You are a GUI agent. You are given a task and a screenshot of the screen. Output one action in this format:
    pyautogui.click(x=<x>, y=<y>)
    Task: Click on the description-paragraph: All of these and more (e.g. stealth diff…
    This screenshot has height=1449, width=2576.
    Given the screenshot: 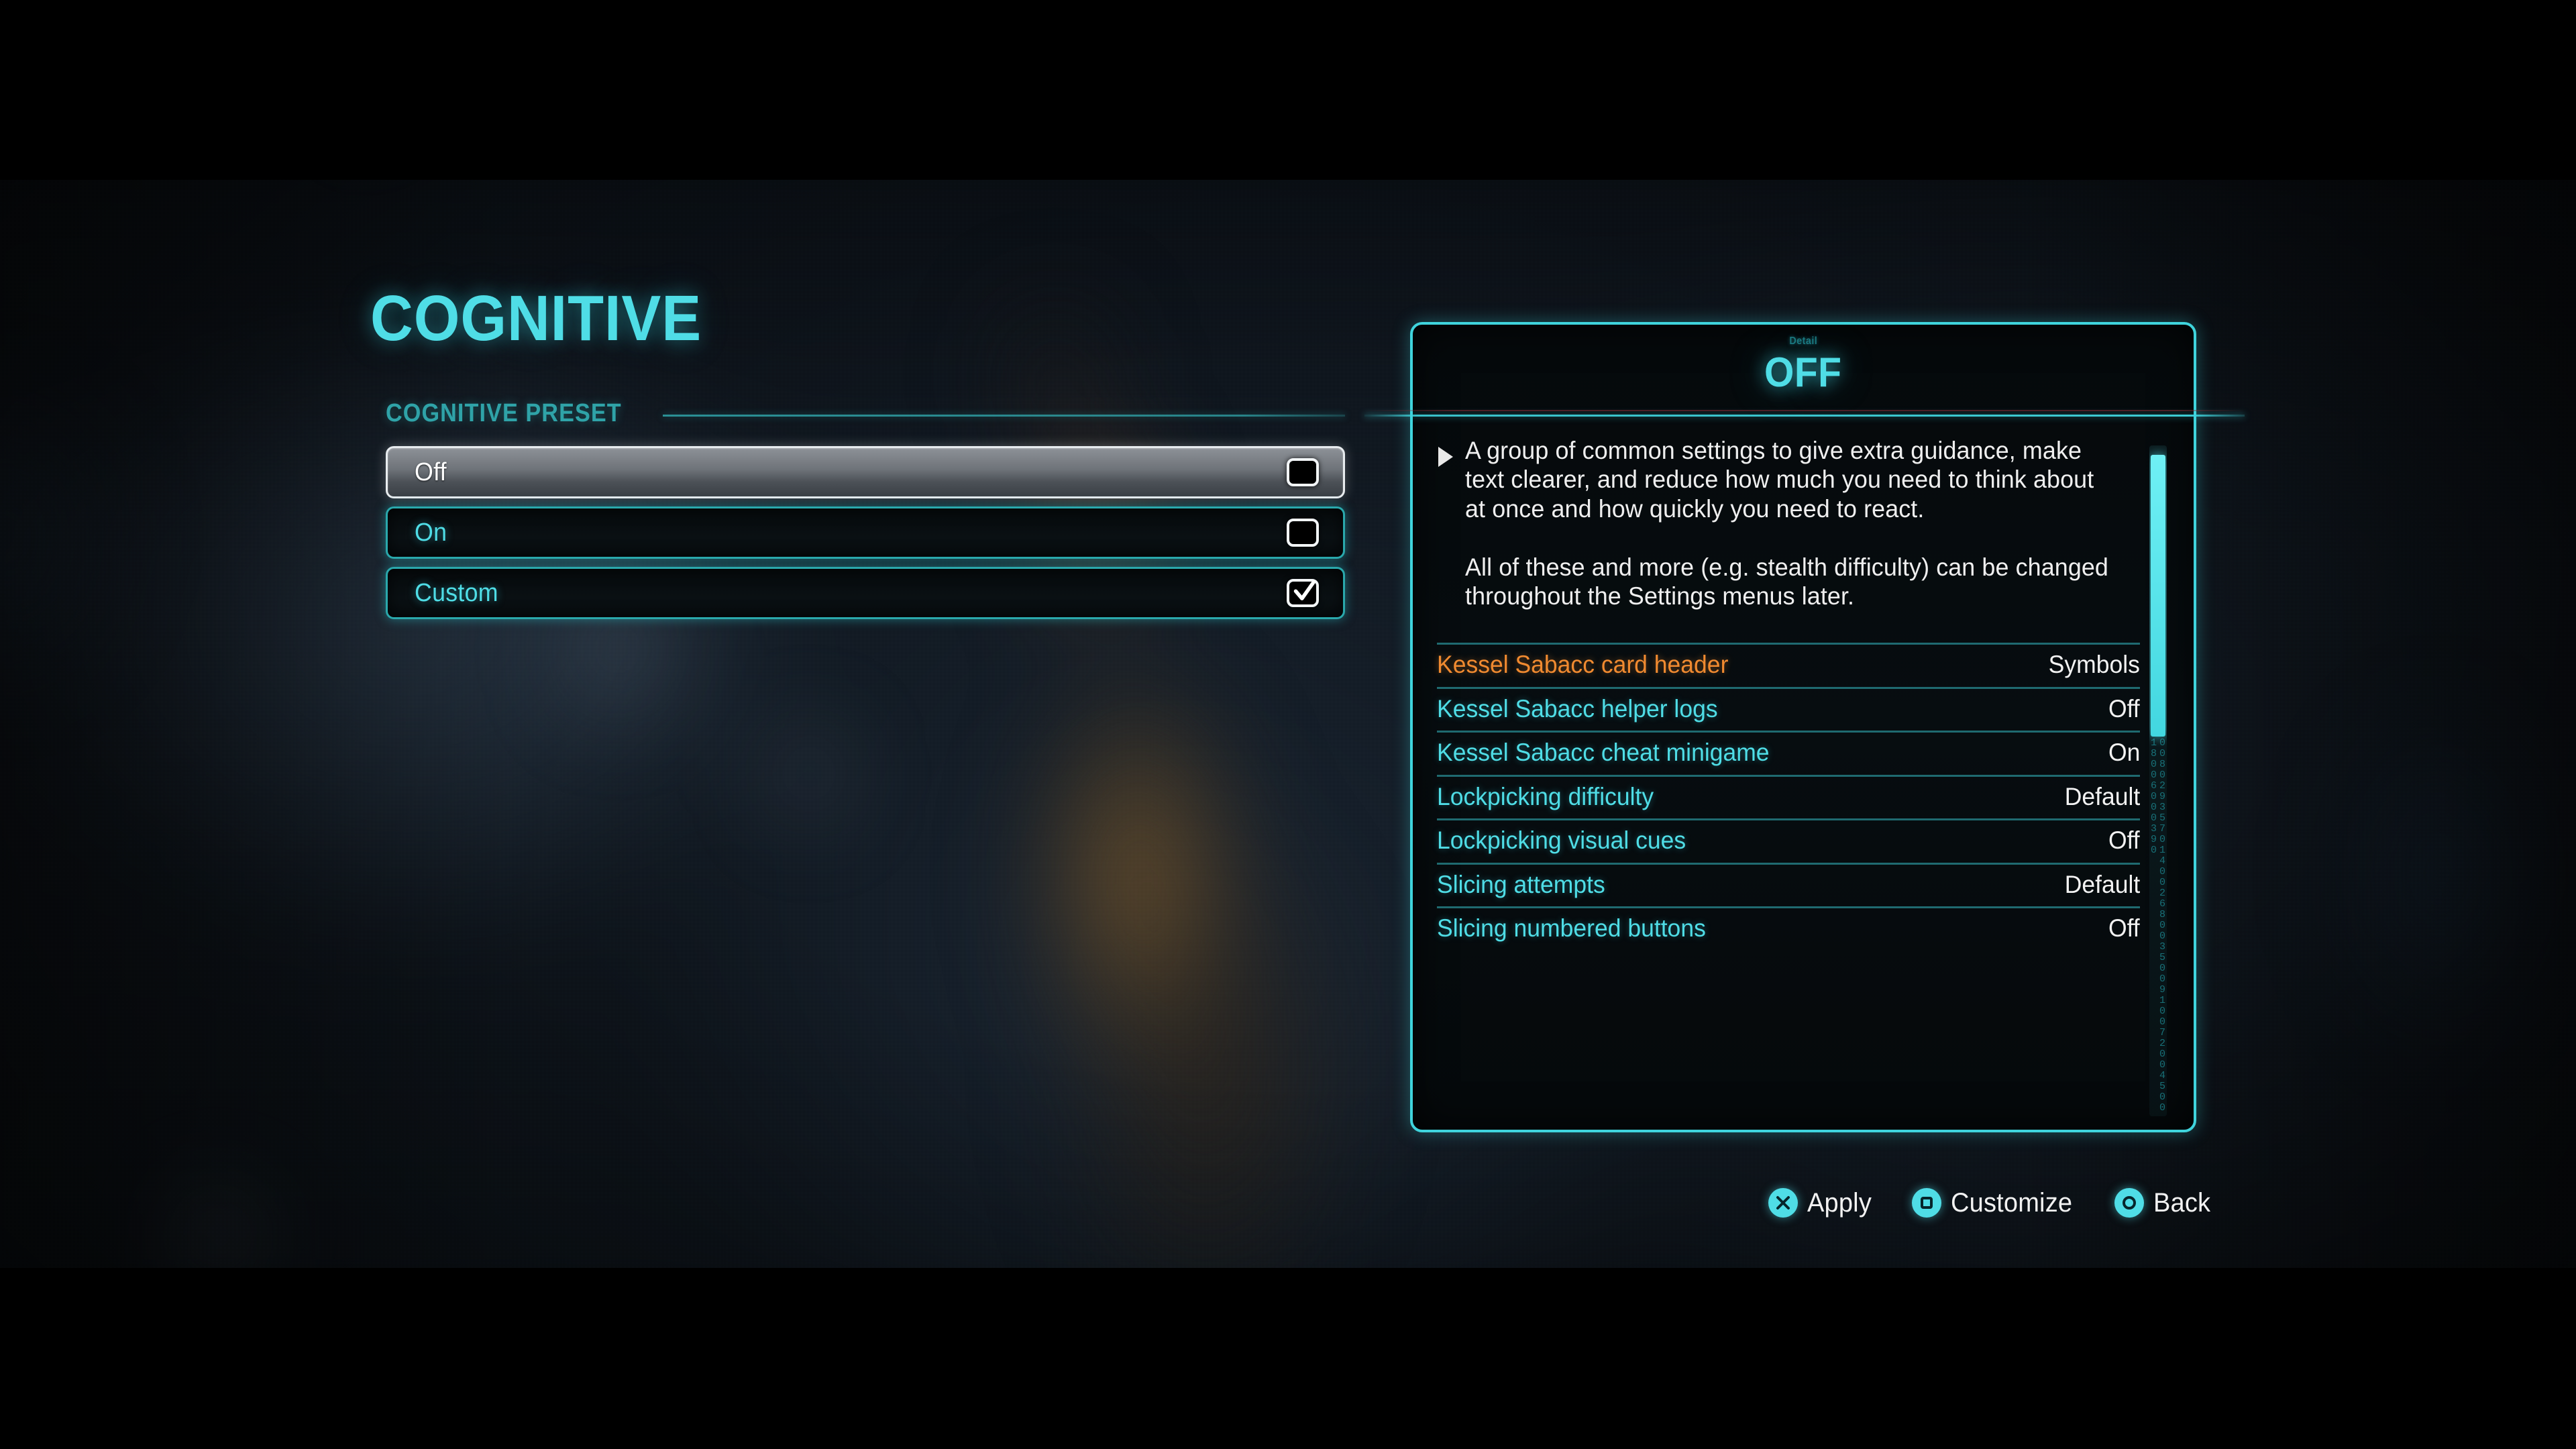 What is the action you would take?
    pyautogui.click(x=1786, y=581)
    